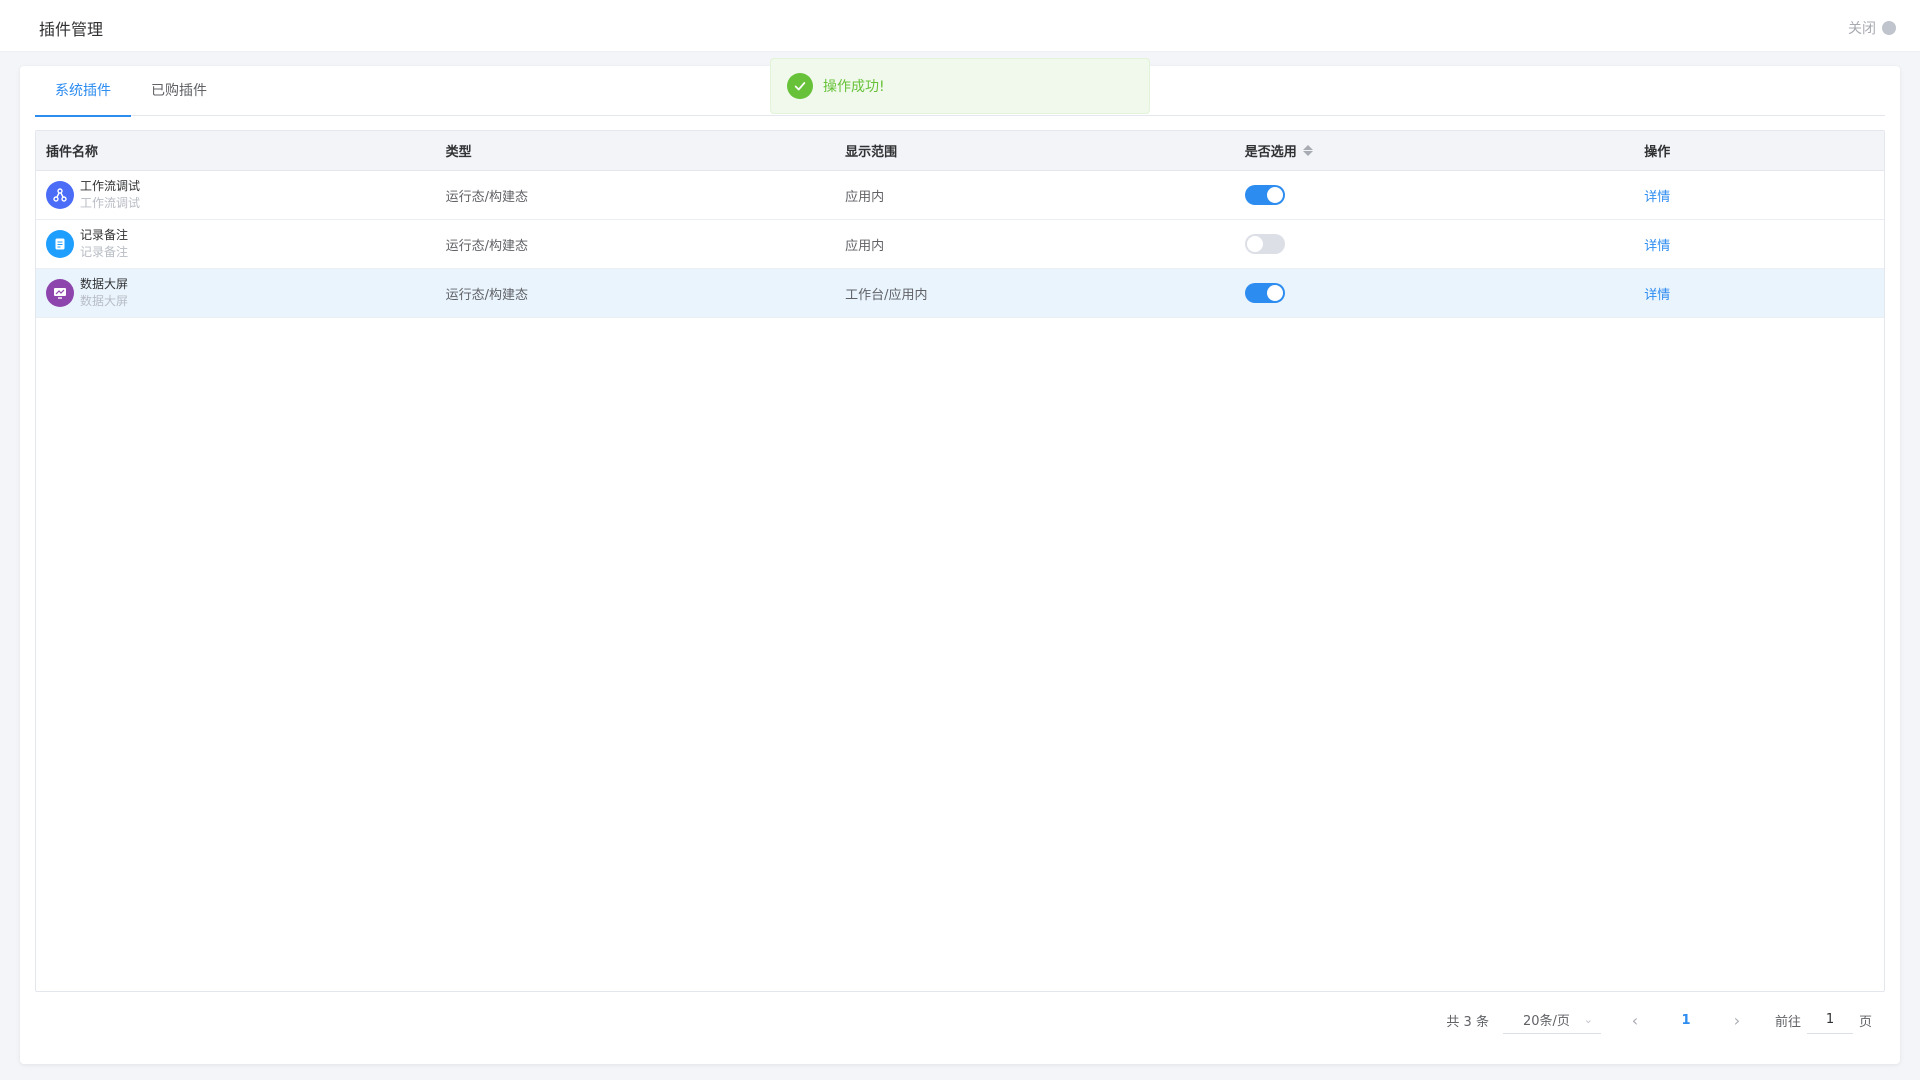 Image resolution: width=1920 pixels, height=1080 pixels. Describe the element at coordinates (60, 244) in the screenshot. I see `note-icon` at that location.